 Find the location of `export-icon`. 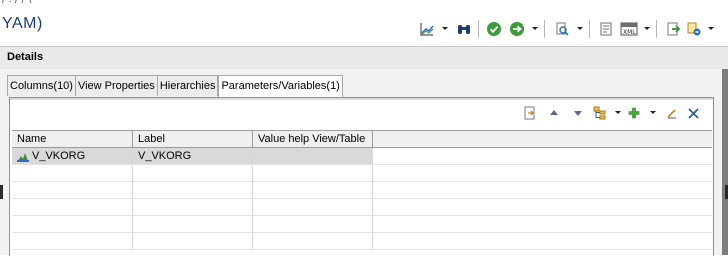

export-icon is located at coordinates (530, 113).